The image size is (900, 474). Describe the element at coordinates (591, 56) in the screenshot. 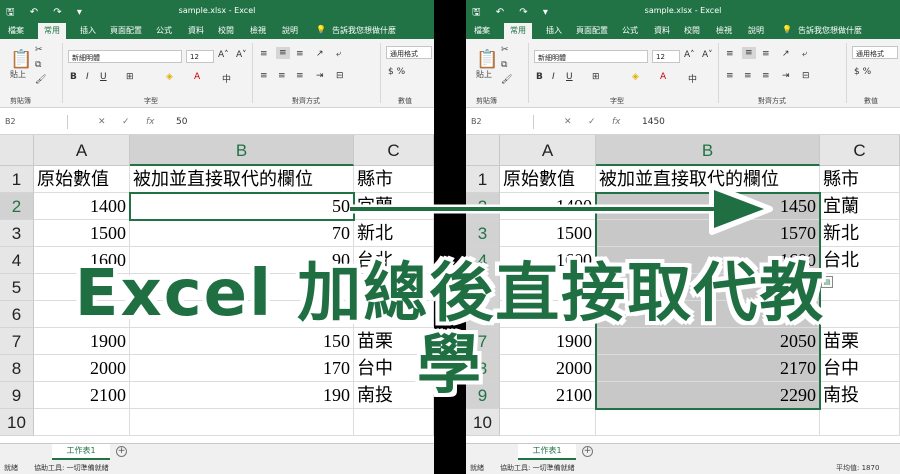

I see `font-name-box: 新細明體` at that location.